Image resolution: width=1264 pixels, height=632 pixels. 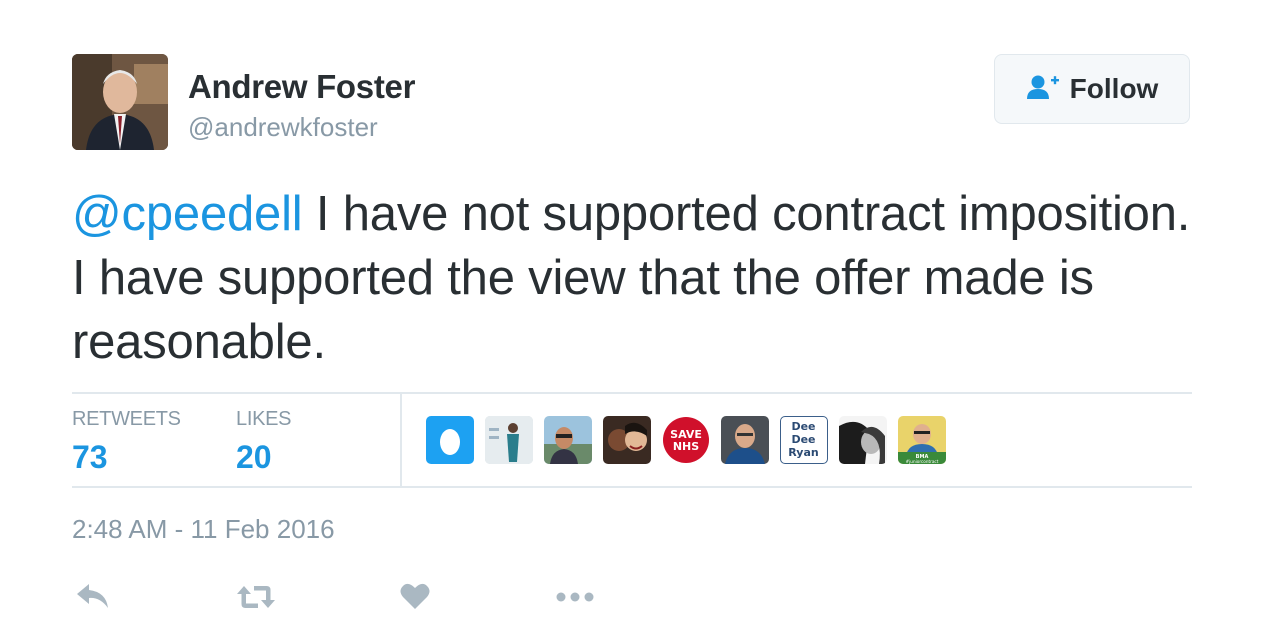 What do you see at coordinates (803, 452) in the screenshot?
I see `svg-text: Ryan` at bounding box center [803, 452].